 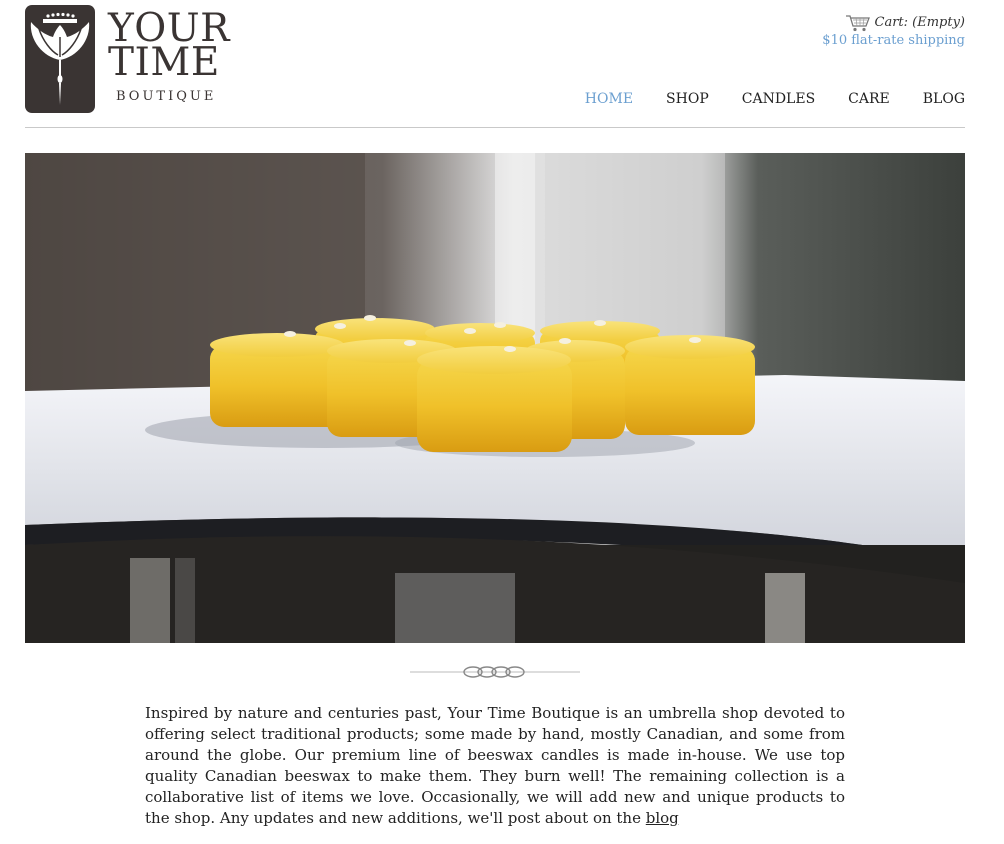 I want to click on shipping-link: $10 flat-rate shipping, so click(x=893, y=41).